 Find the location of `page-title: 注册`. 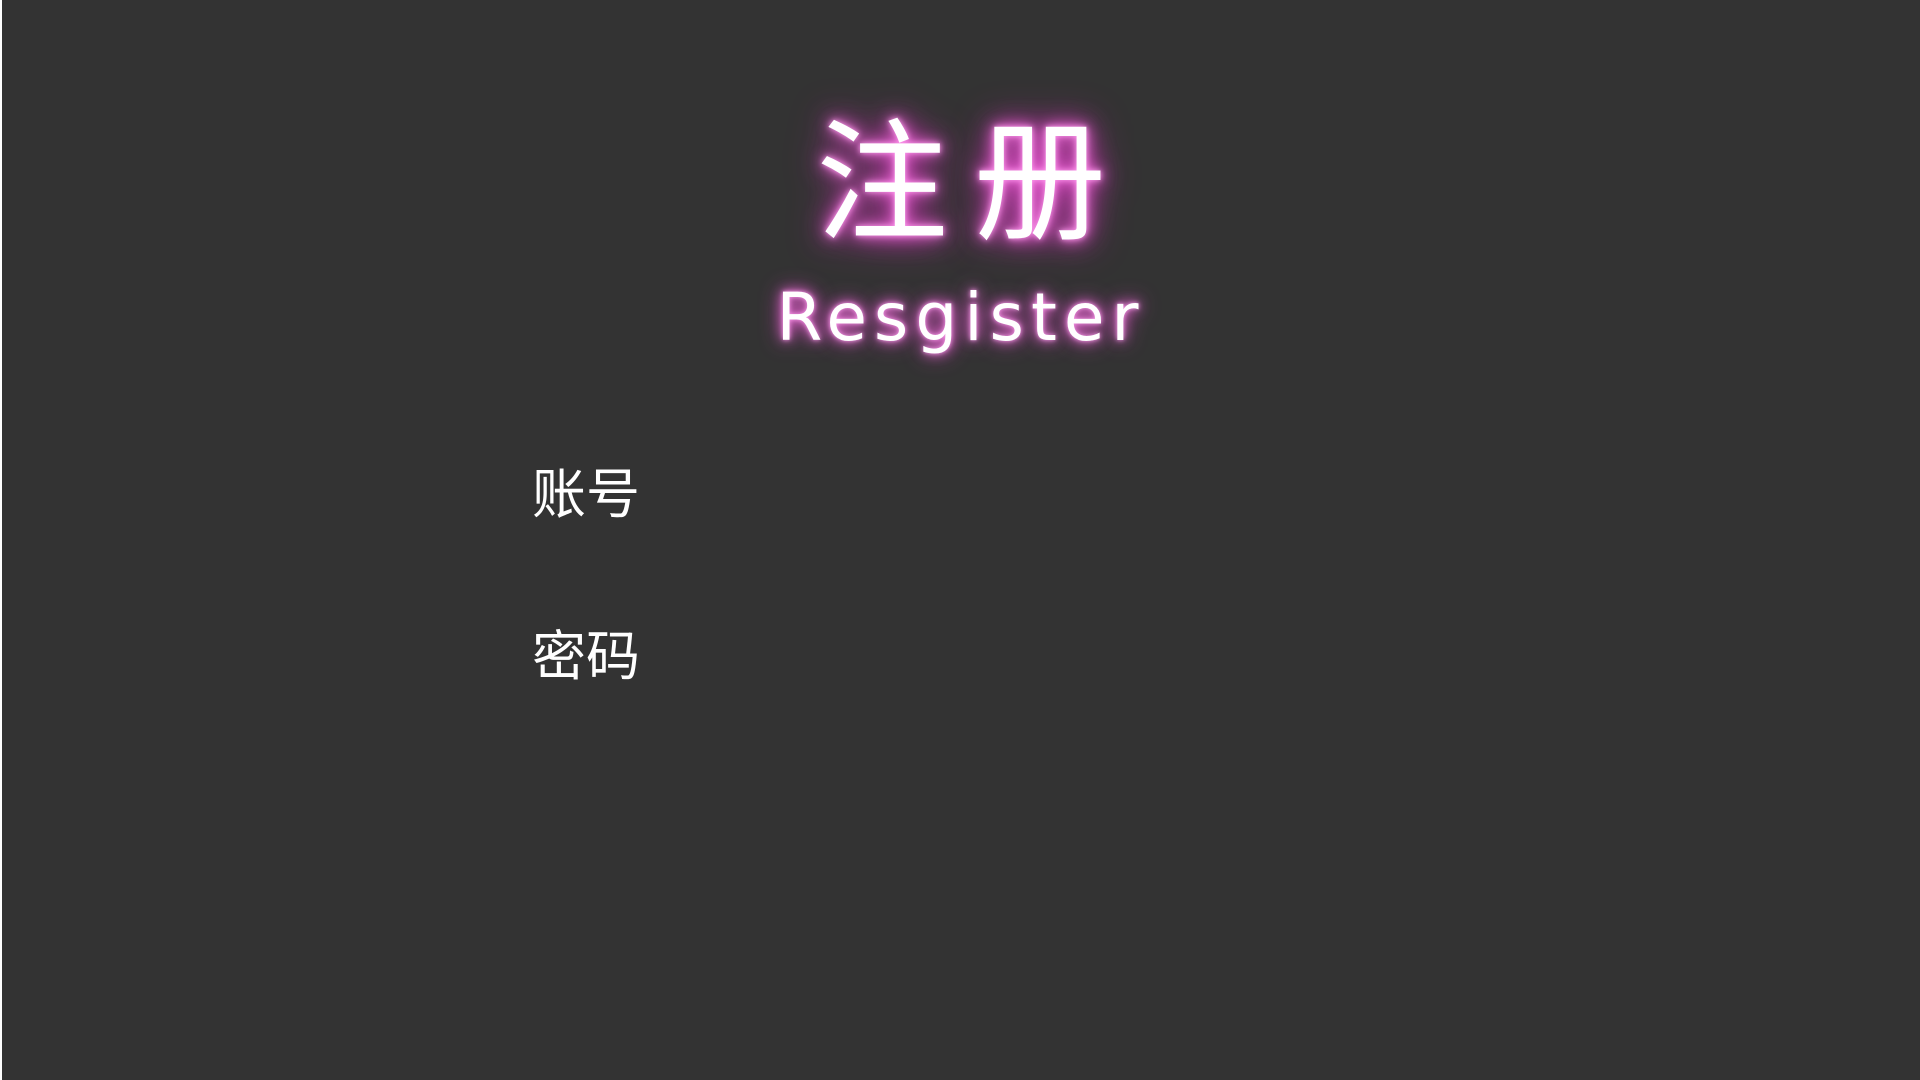

page-title: 注册 is located at coordinates (974, 184).